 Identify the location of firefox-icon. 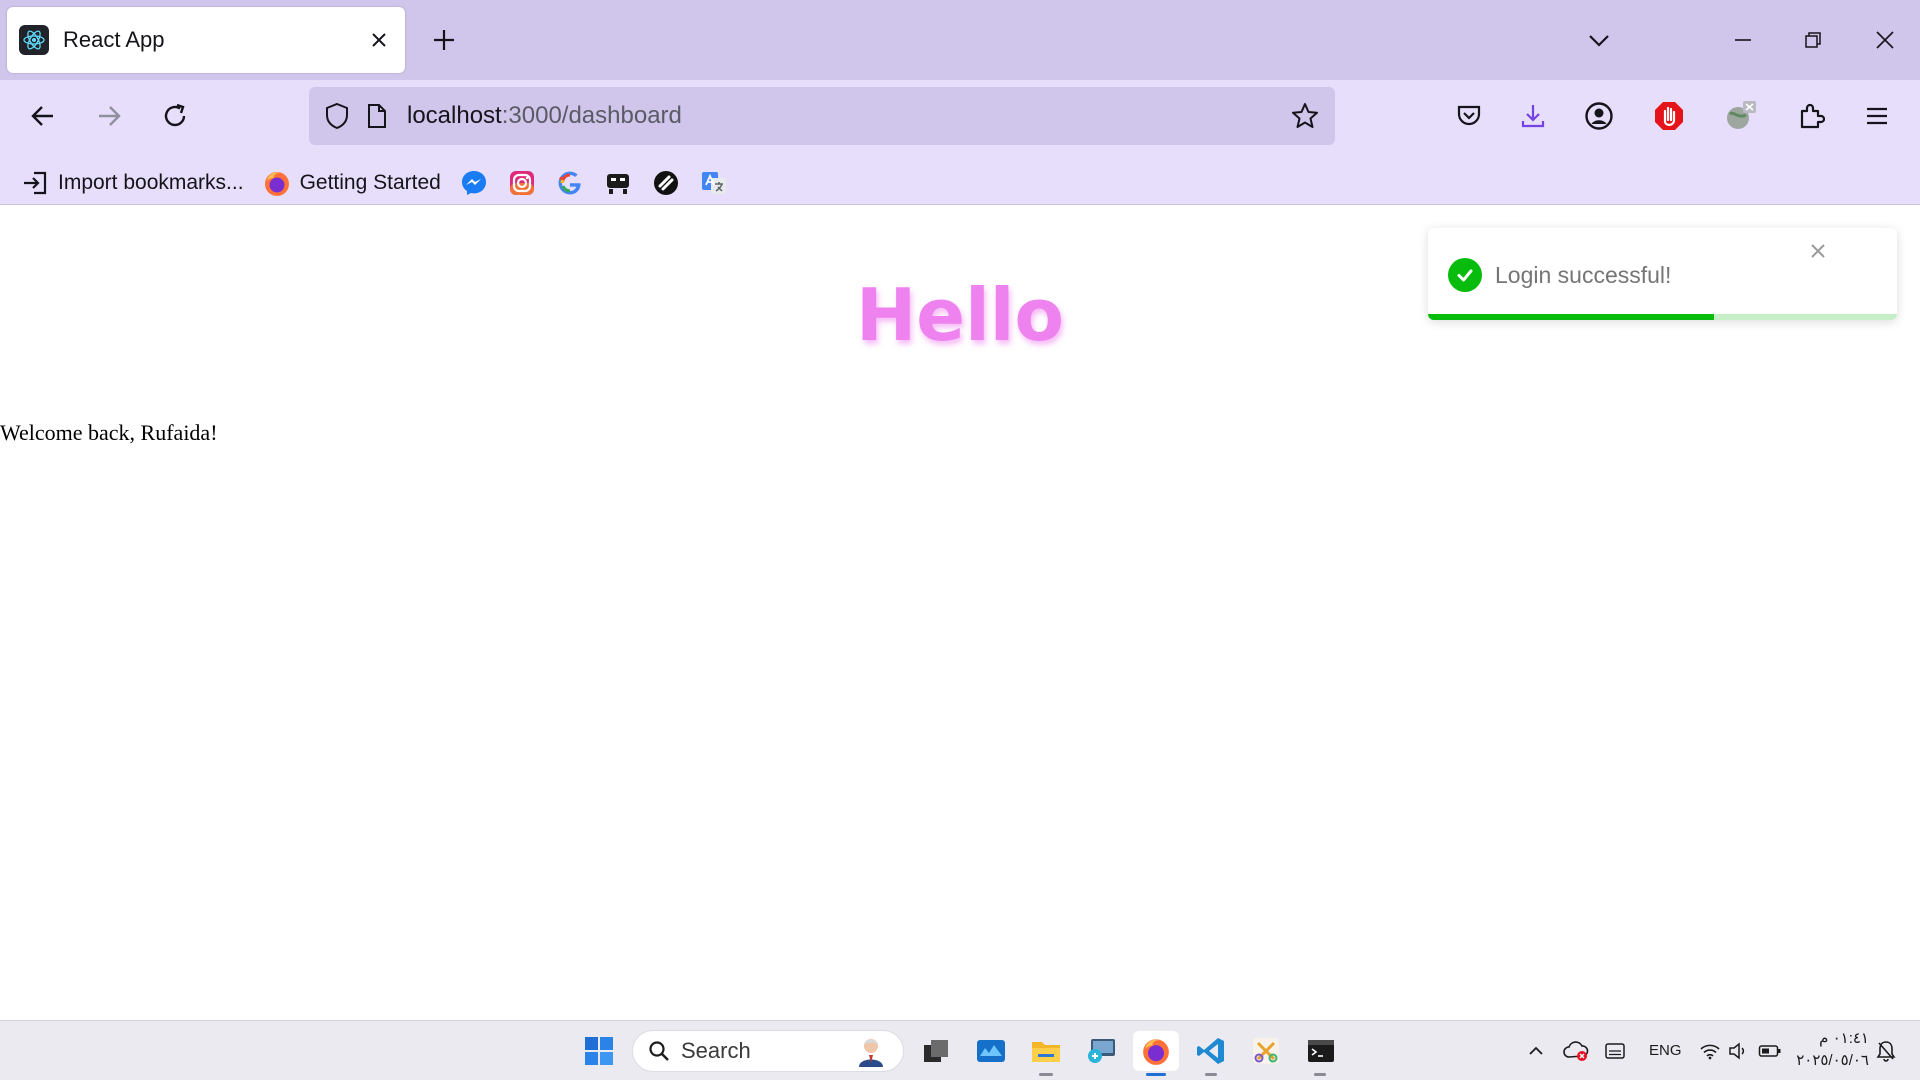
(277, 183).